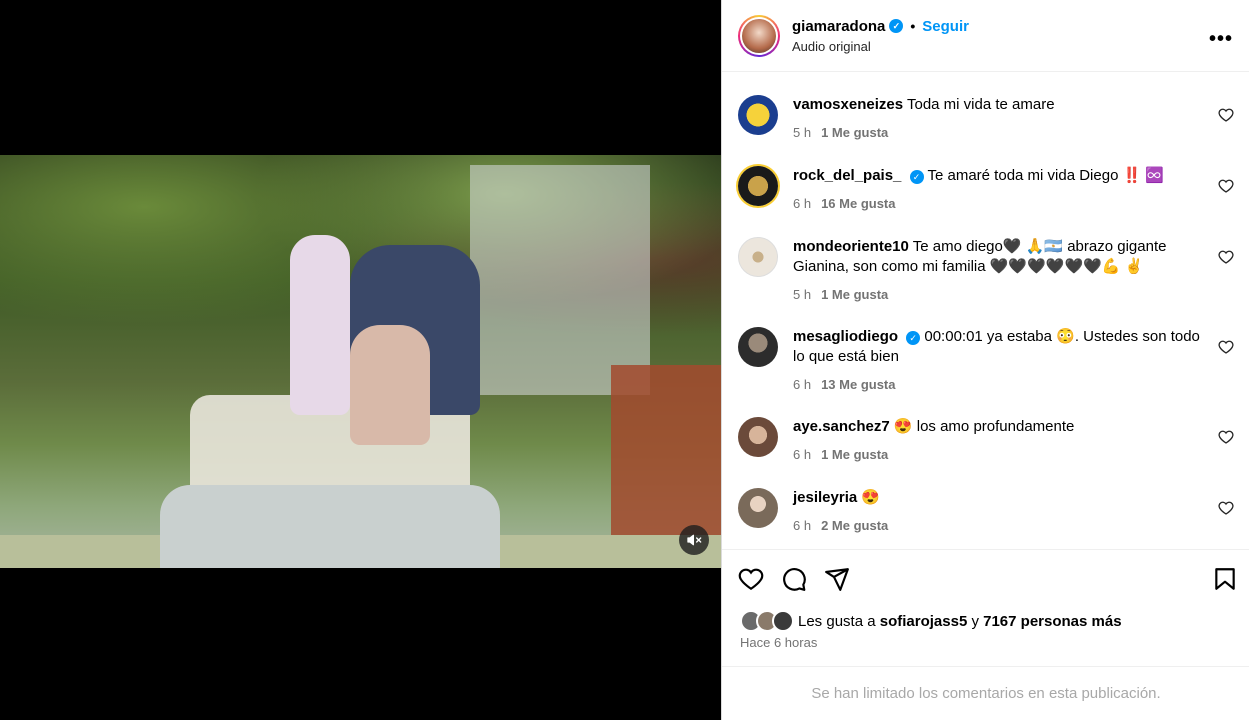 Image resolution: width=1249 pixels, height=720 pixels. What do you see at coordinates (768, 621) in the screenshot?
I see `liker-avatars` at bounding box center [768, 621].